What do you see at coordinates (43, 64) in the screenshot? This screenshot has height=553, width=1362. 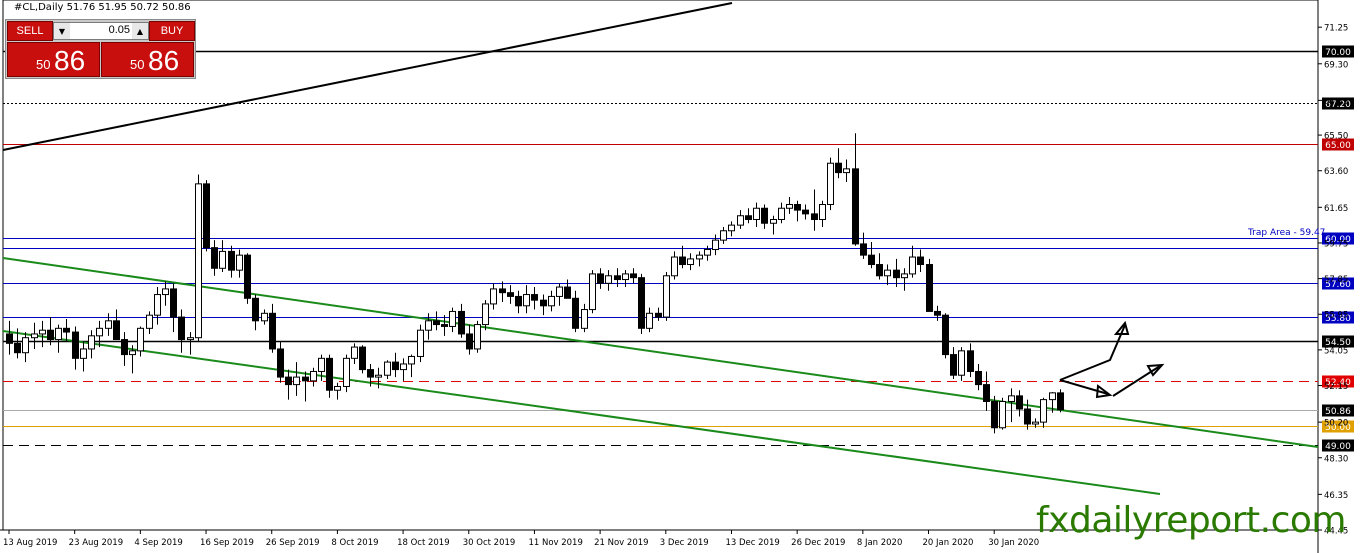 I see `sell-price-small: 50` at bounding box center [43, 64].